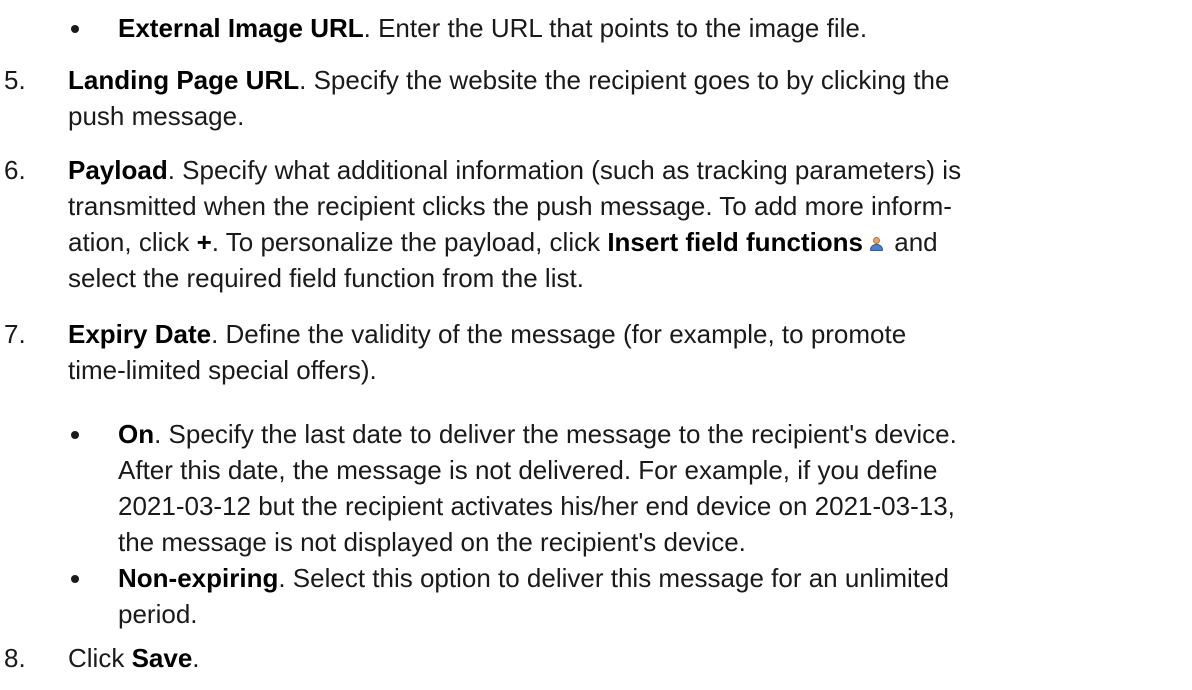 Image resolution: width=1192 pixels, height=690 pixels. What do you see at coordinates (241, 28) in the screenshot?
I see `option-label: External Image URL` at bounding box center [241, 28].